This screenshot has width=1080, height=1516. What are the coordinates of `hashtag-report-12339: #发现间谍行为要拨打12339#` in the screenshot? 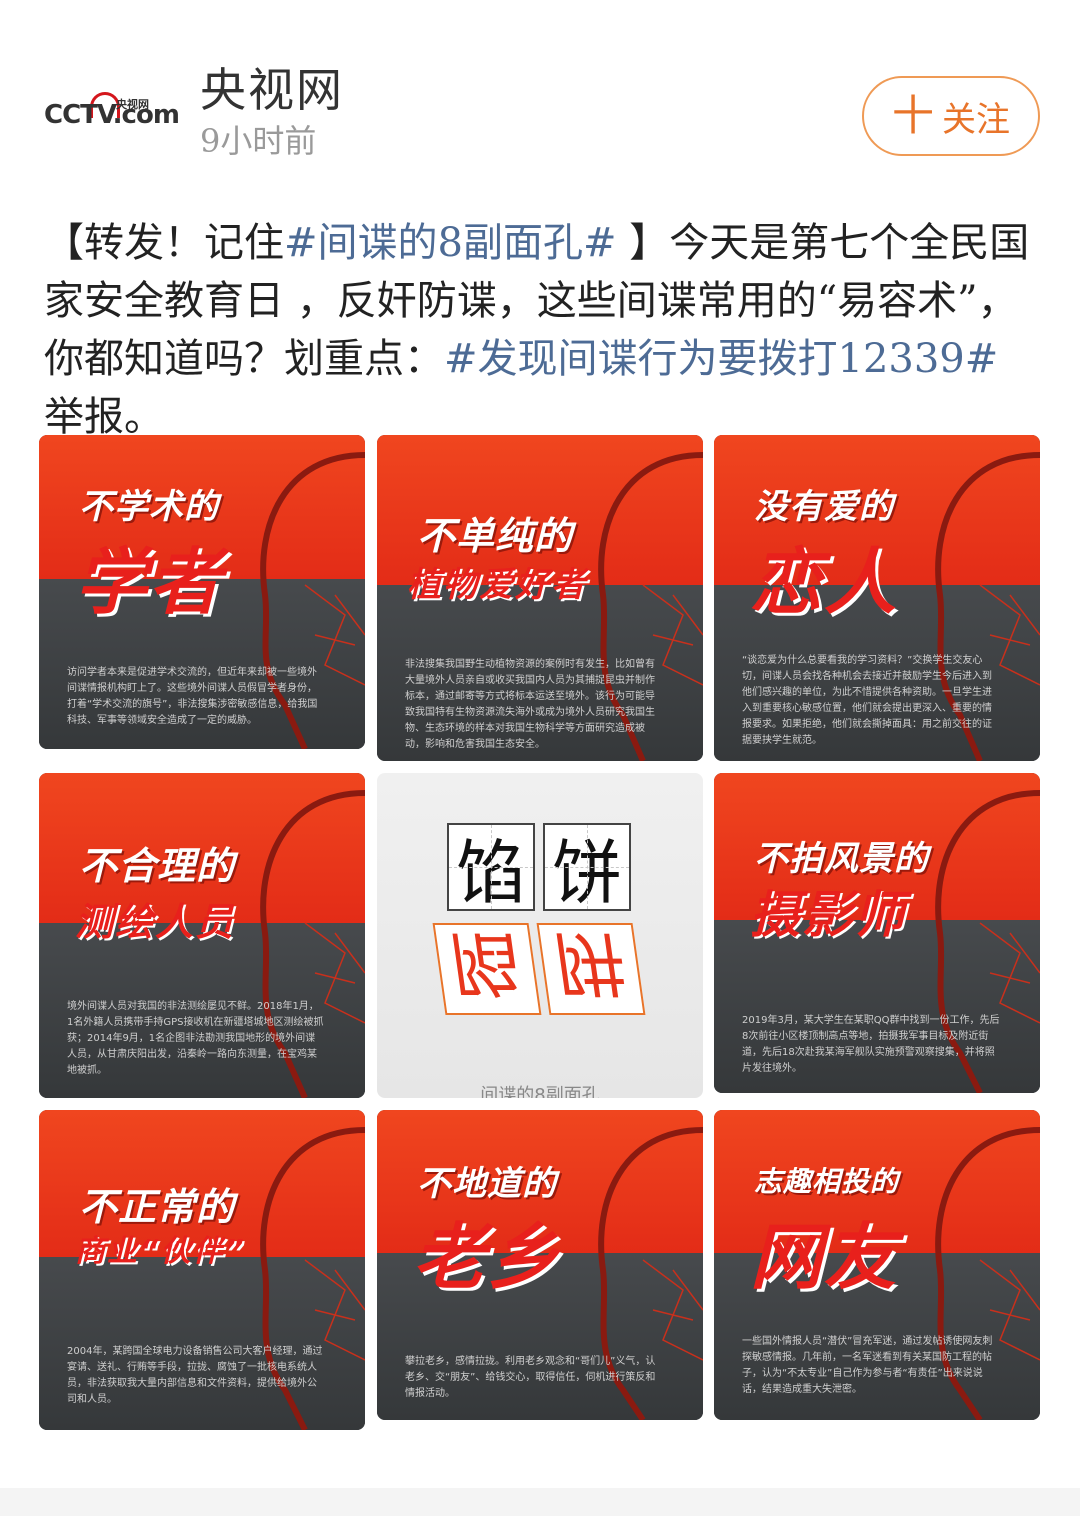 It's located at (721, 359).